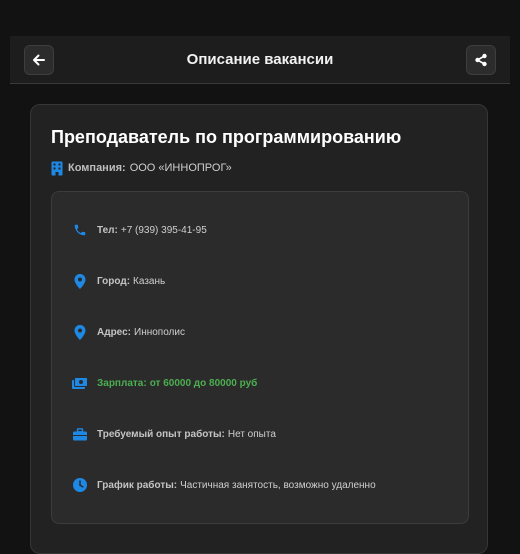 The height and width of the screenshot is (554, 520). What do you see at coordinates (149, 281) in the screenshot?
I see `detail-value: Казань` at bounding box center [149, 281].